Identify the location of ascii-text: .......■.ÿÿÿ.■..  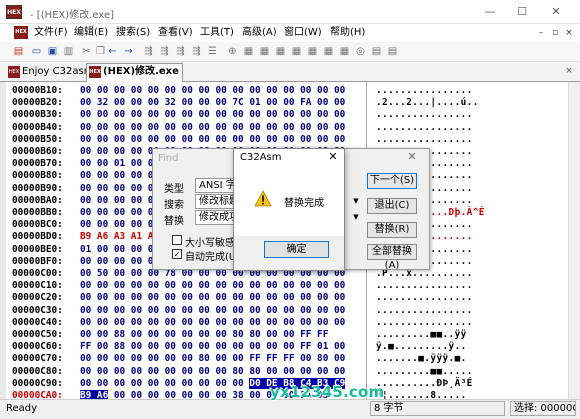
(421, 358).